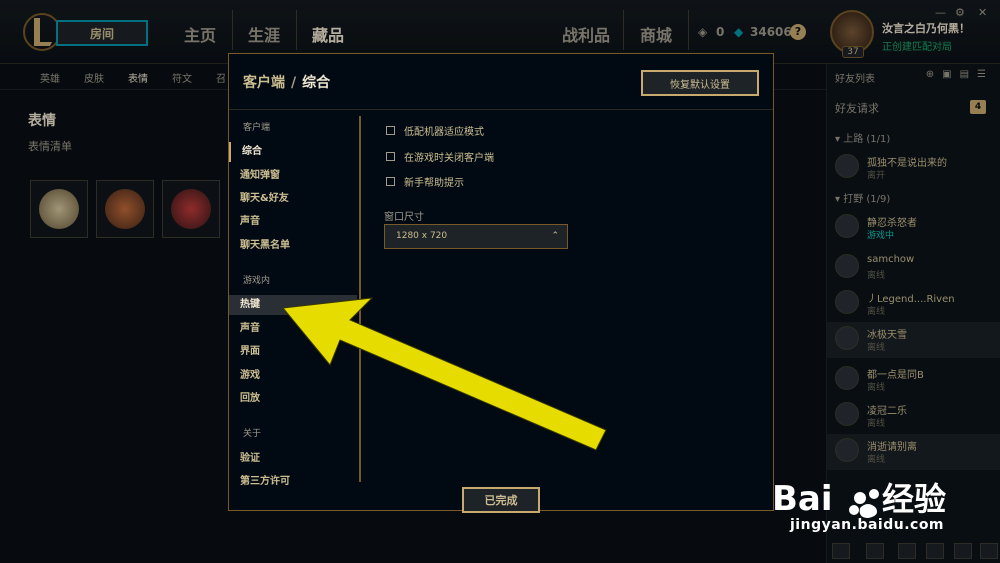  What do you see at coordinates (802, 499) in the screenshot?
I see `svg-text: Bai` at bounding box center [802, 499].